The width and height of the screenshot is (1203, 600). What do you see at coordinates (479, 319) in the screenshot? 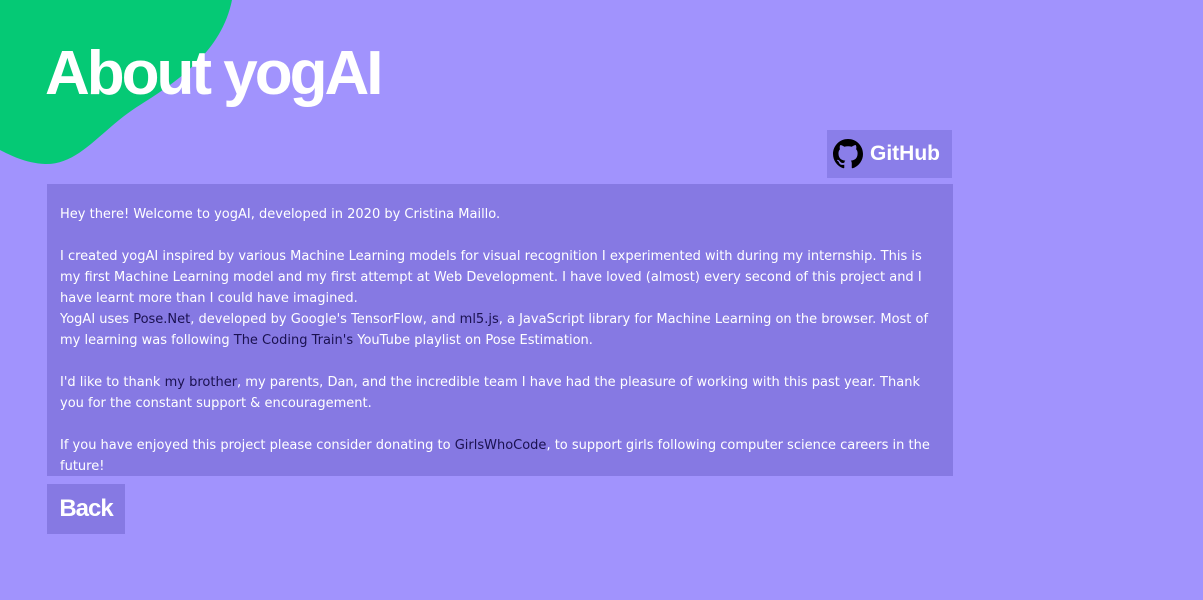
I see `ml5-link: ml5.js` at bounding box center [479, 319].